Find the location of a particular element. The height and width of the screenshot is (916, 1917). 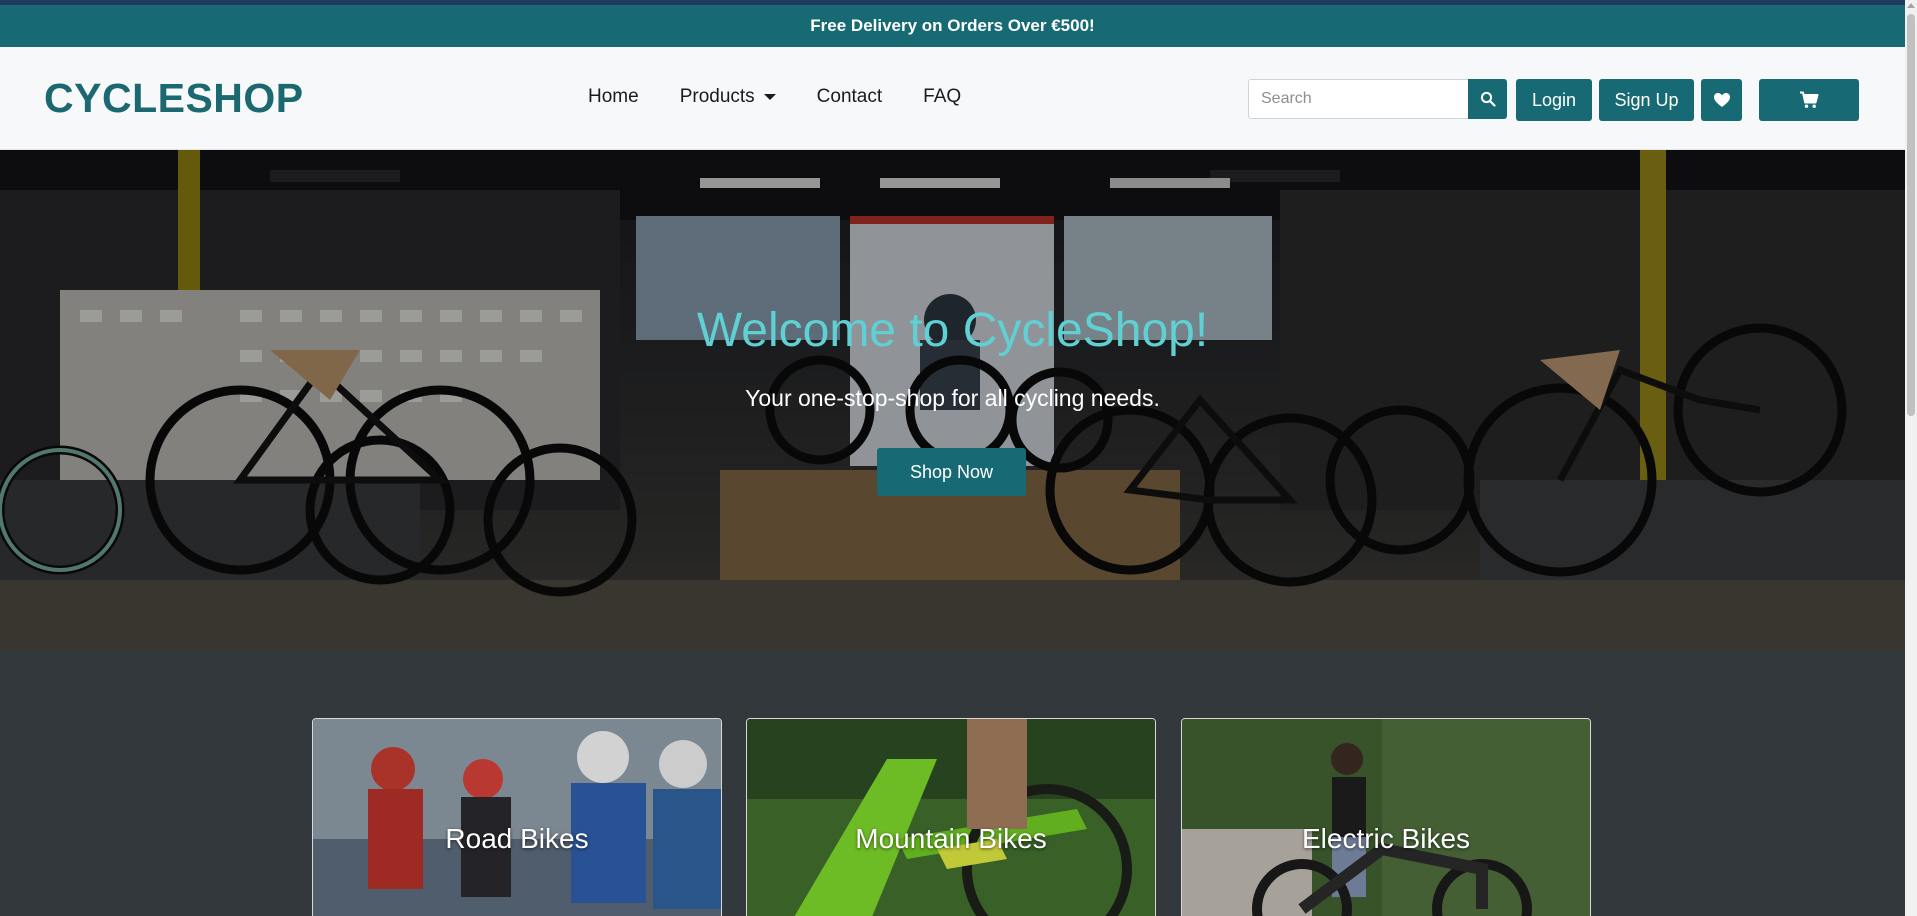

promo-text: Free Delivery on Orders Over €500! is located at coordinates (952, 25).